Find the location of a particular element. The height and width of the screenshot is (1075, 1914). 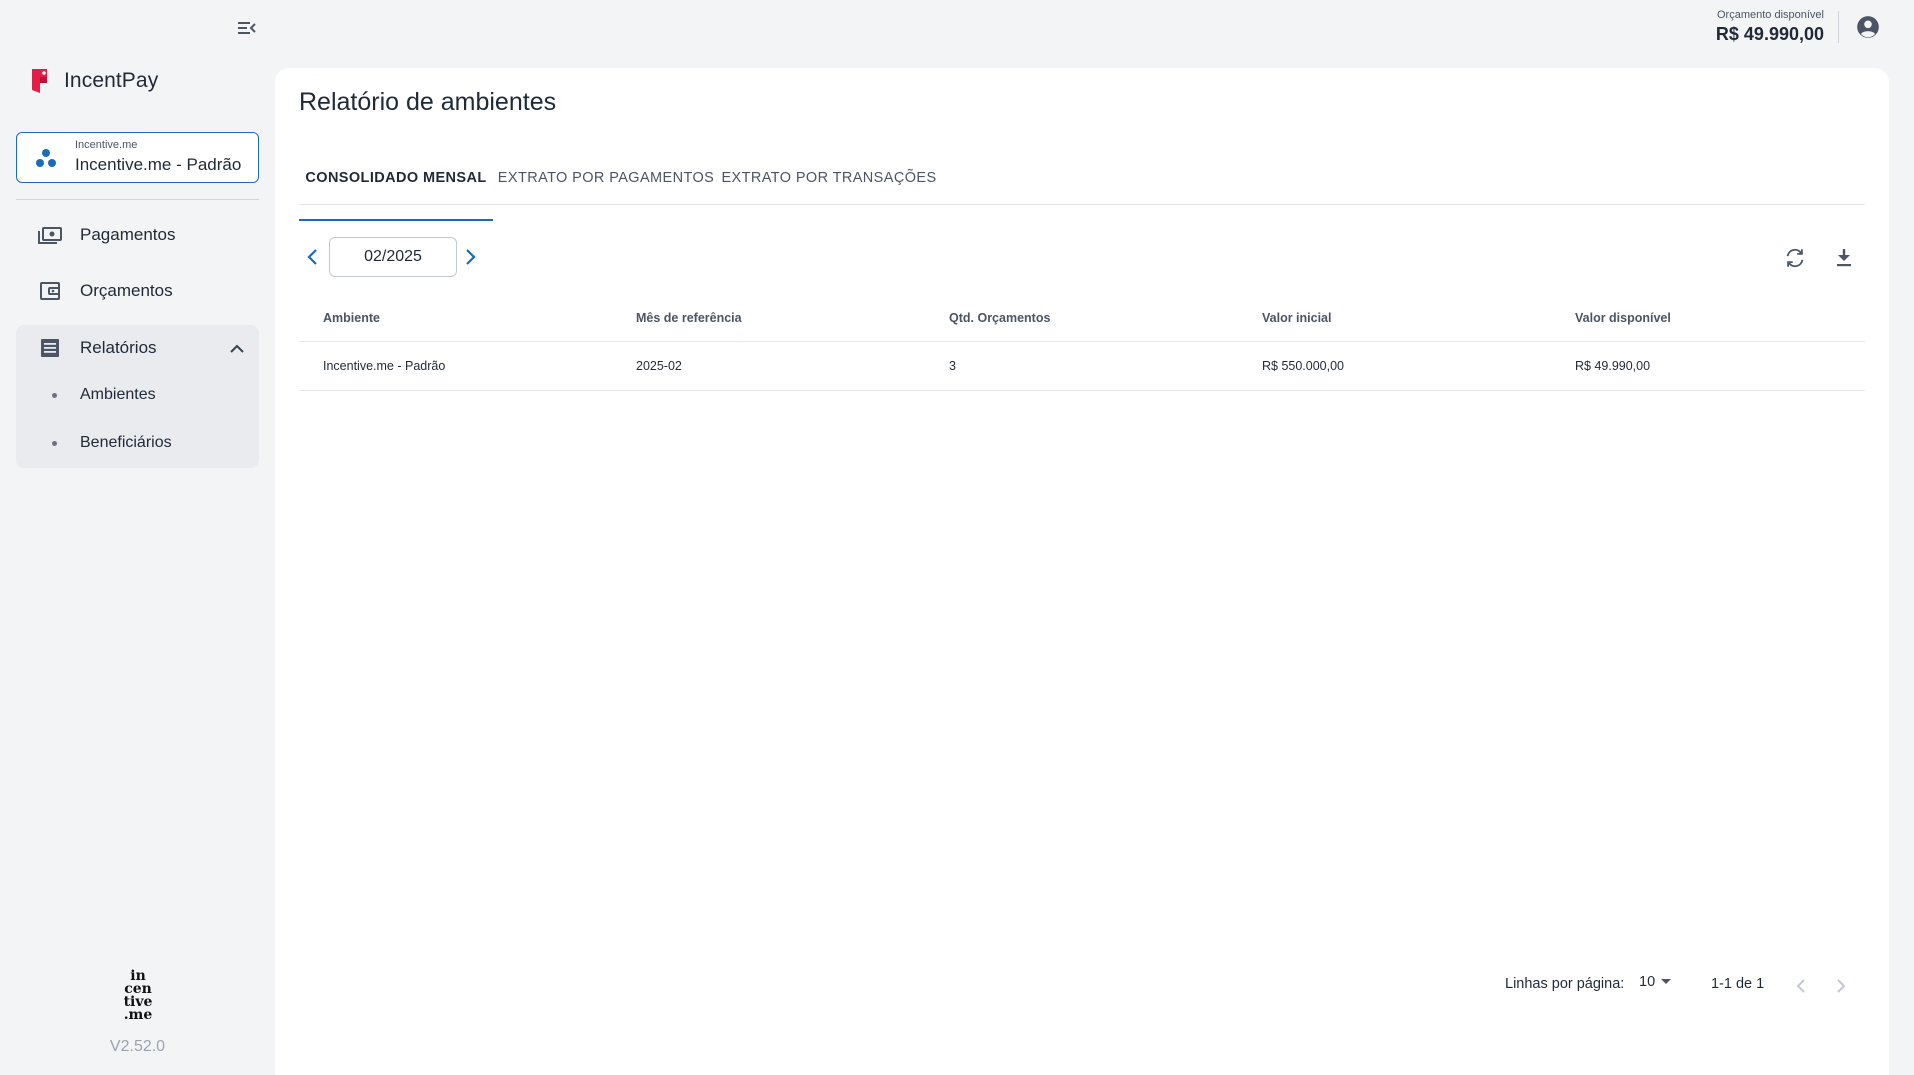

sidebar-item-relatorios: Relatórios is located at coordinates (137, 348).